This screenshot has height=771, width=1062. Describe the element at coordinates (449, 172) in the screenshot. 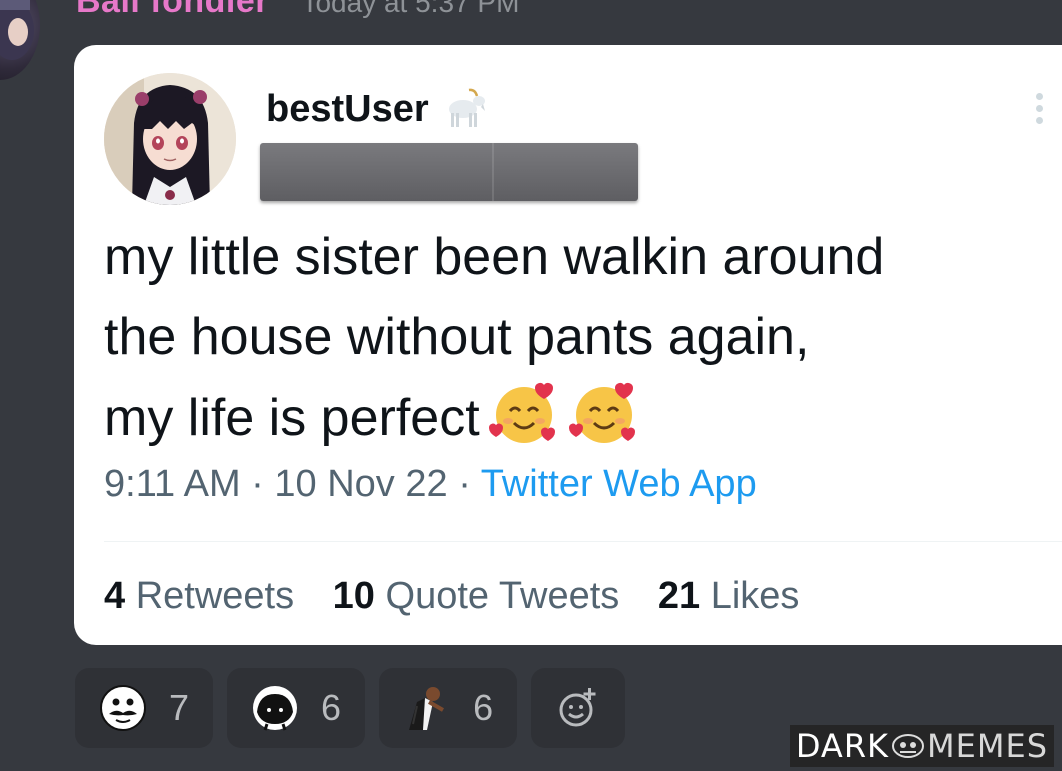

I see `redacted-handle` at that location.